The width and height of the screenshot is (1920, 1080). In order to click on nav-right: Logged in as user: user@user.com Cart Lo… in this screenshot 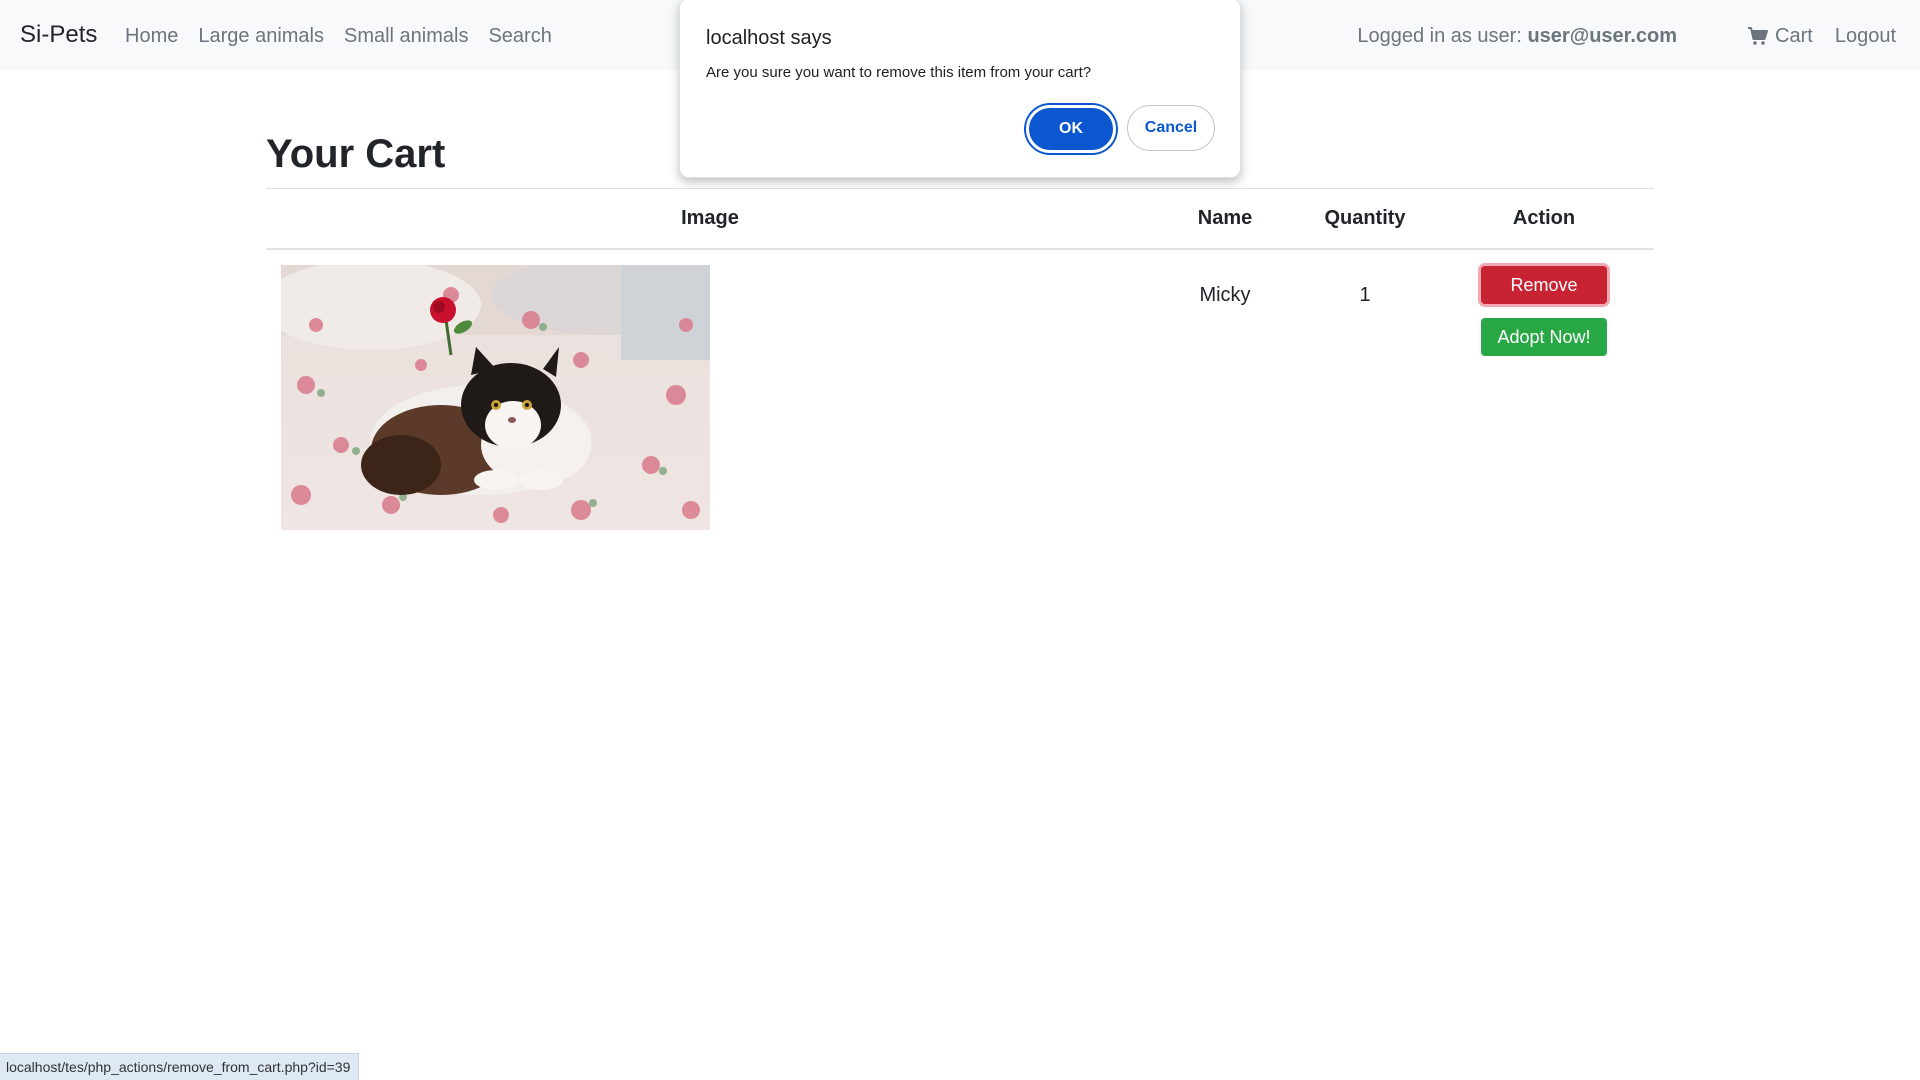, I will do `click(1626, 36)`.